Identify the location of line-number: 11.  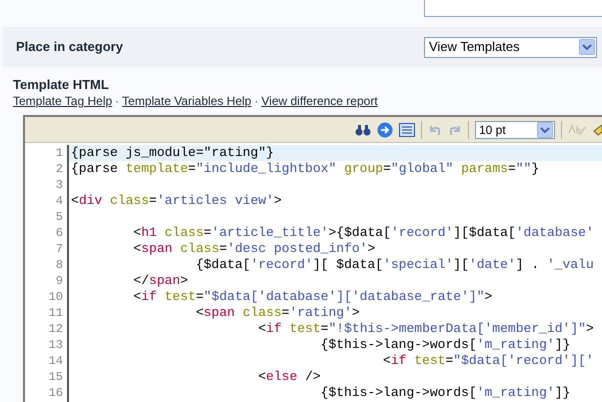
(55, 313).